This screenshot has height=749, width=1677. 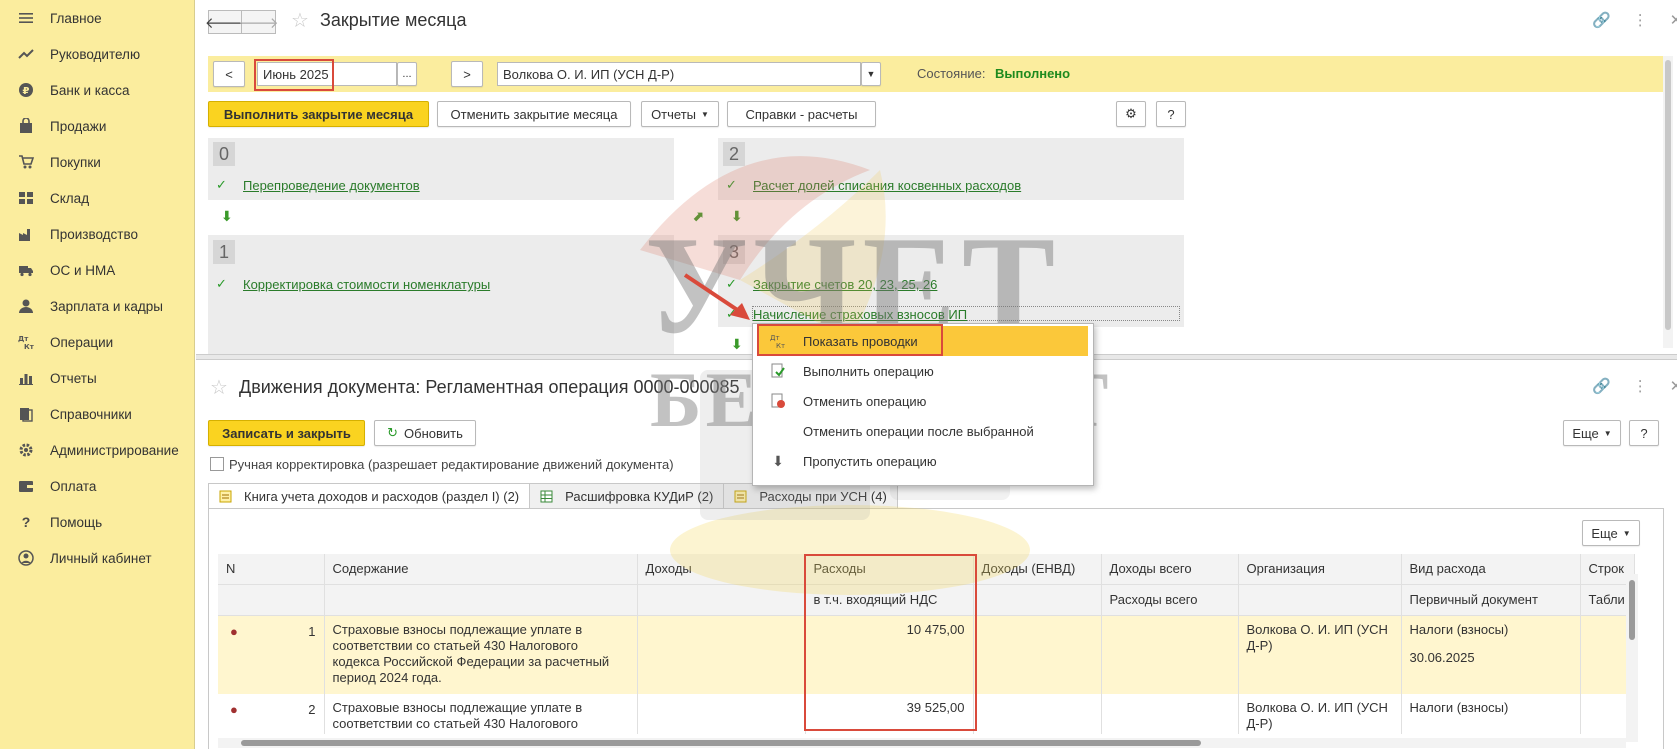 I want to click on tab-usn-expenses: Расходы при УСН (4), so click(x=810, y=496).